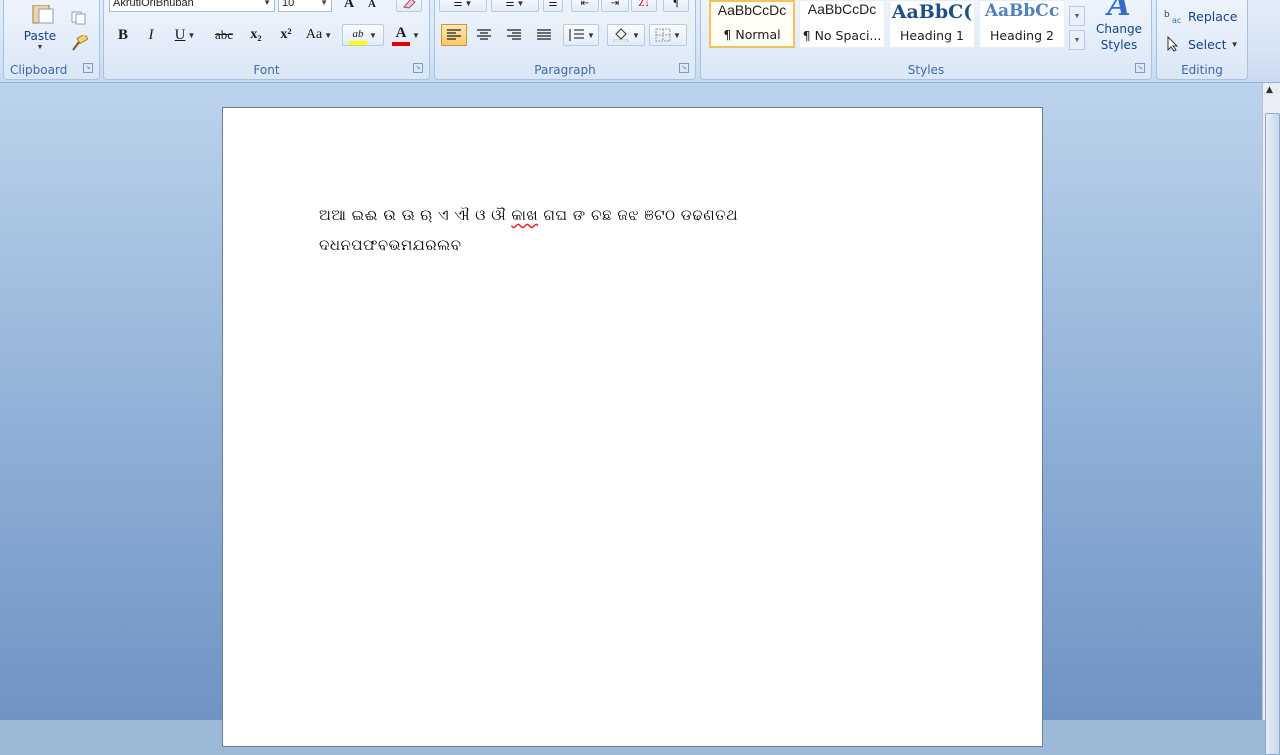  Describe the element at coordinates (591, 35) in the screenshot. I see `line-spacing-dropdown-icon: ▼` at that location.